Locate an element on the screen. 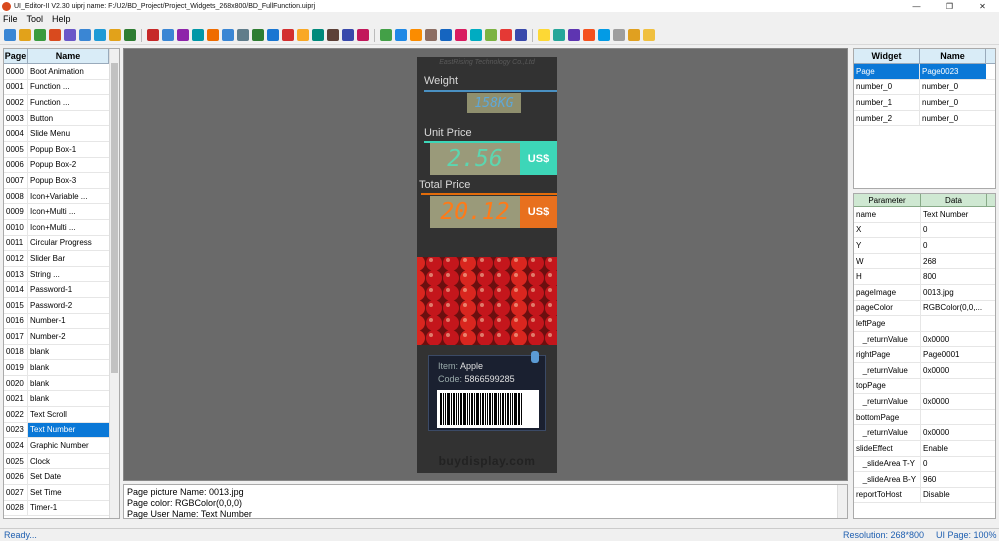 The image size is (999, 541). parameter-row: topPage is located at coordinates (924, 386).